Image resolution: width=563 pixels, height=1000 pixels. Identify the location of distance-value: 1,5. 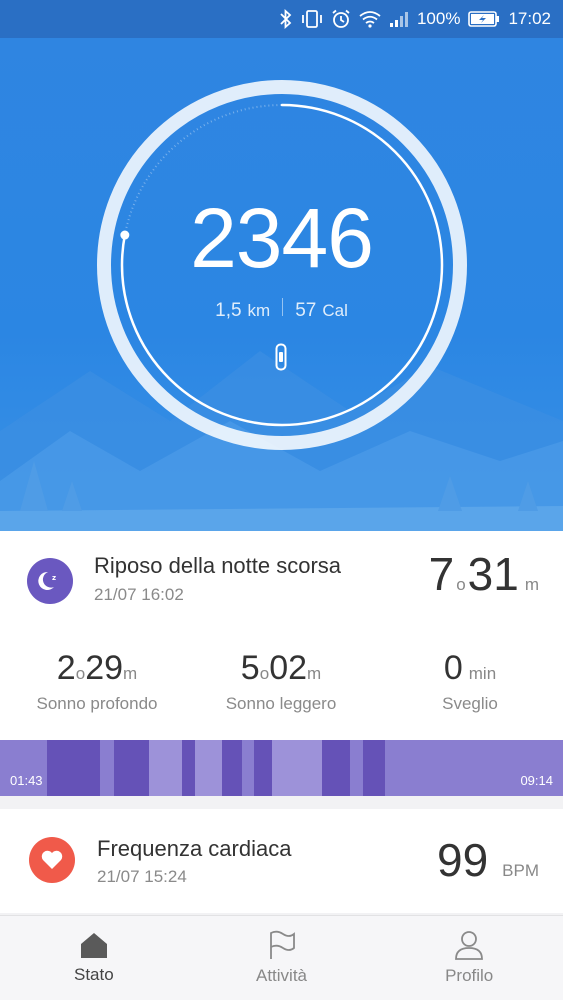
(228, 310).